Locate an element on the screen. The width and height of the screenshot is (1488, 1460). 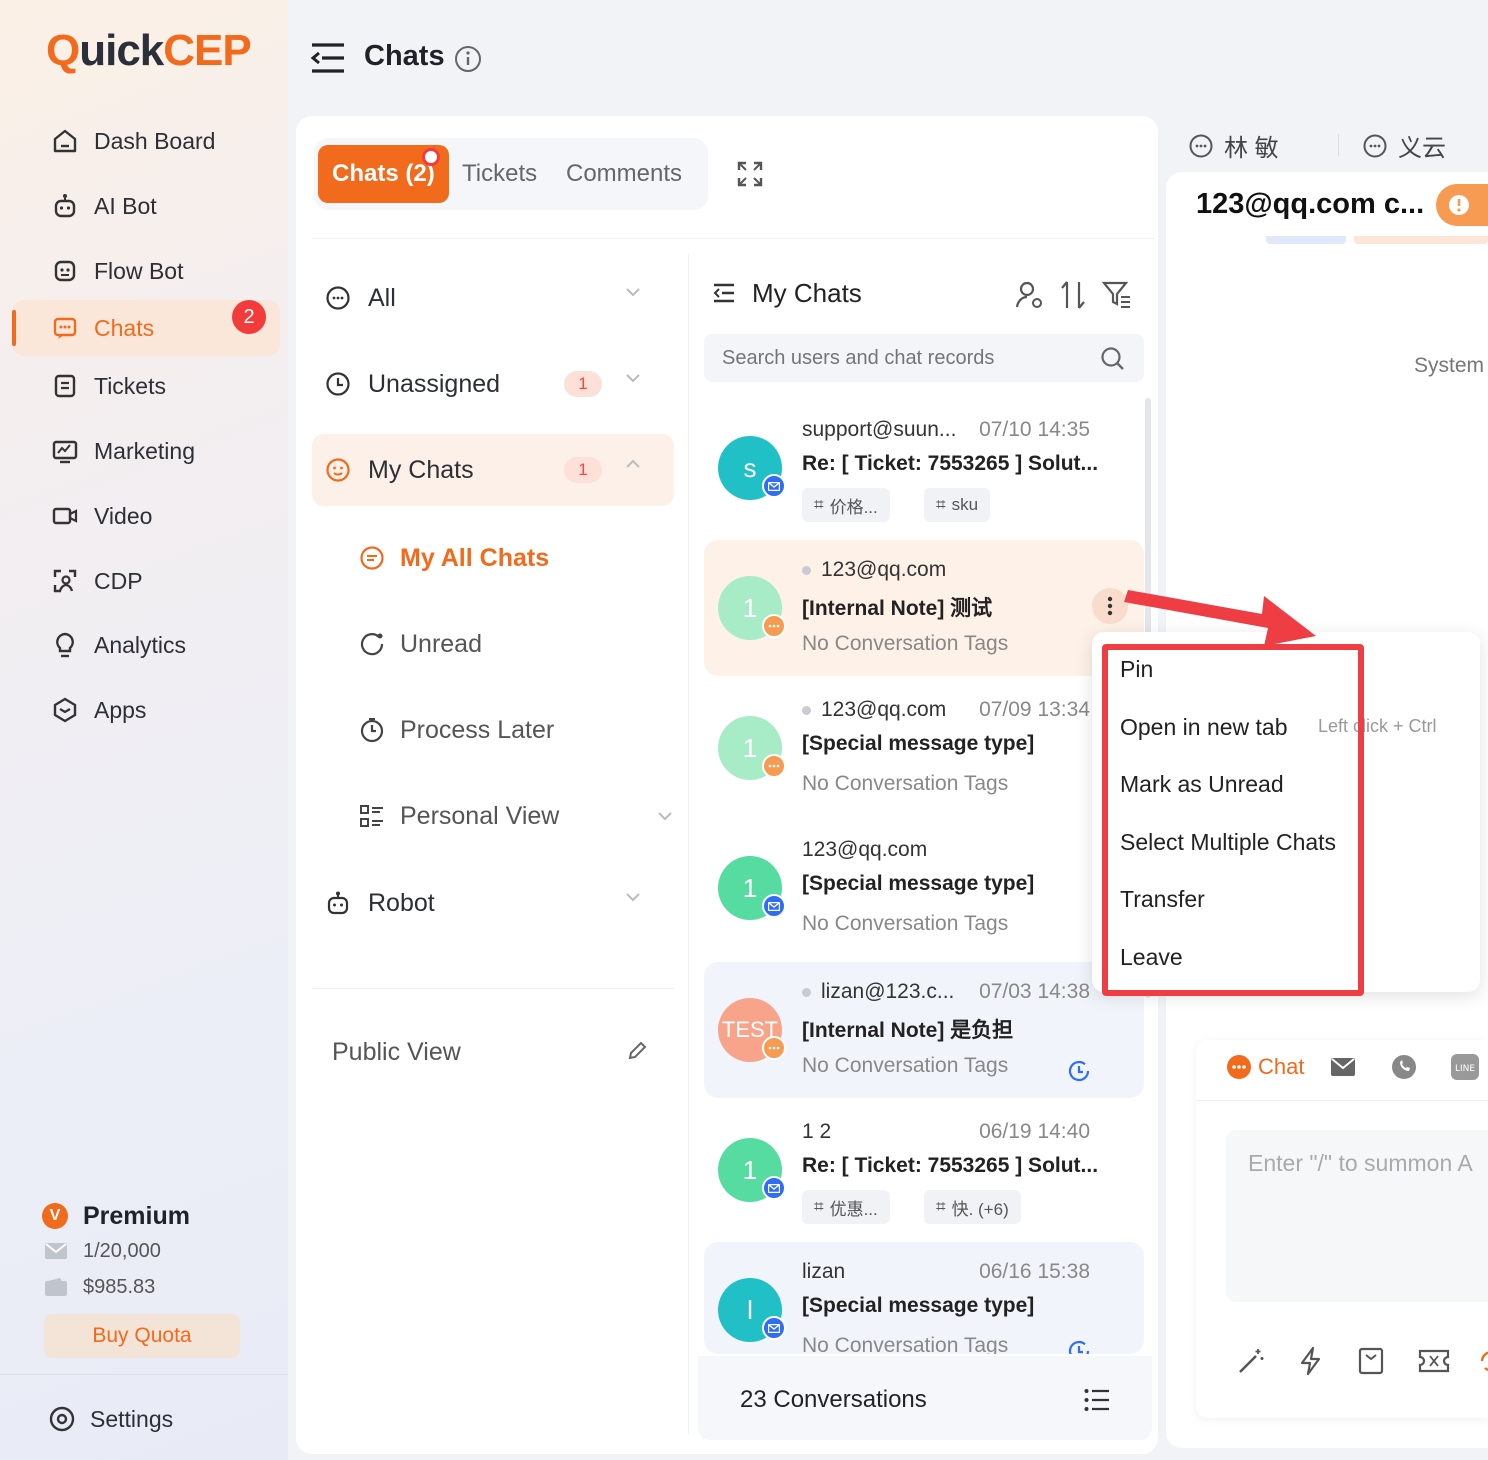
contact-name: 1 2 is located at coordinates (817, 1131).